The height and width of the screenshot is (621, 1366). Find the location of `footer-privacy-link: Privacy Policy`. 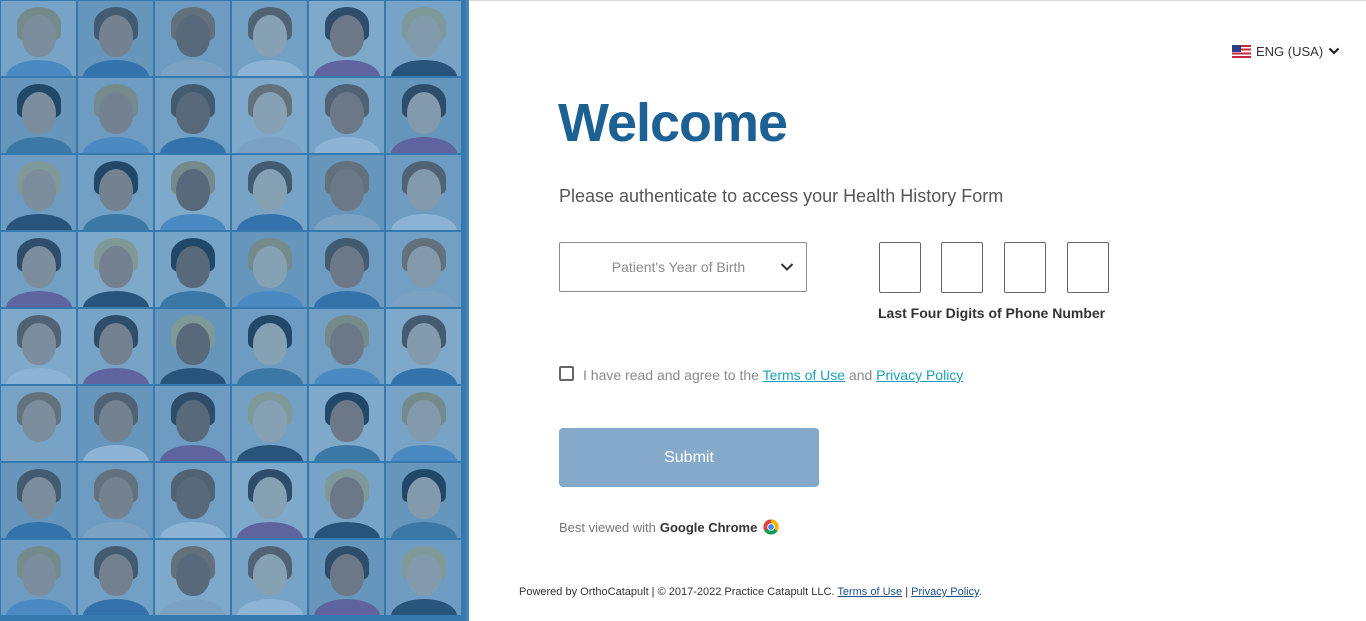

footer-privacy-link: Privacy Policy is located at coordinates (945, 592).